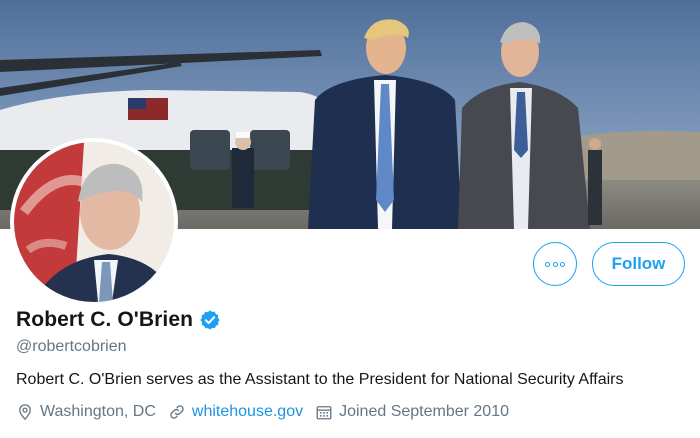 Image resolution: width=700 pixels, height=438 pixels. Describe the element at coordinates (25, 412) in the screenshot. I see `location-pin-icon` at that location.